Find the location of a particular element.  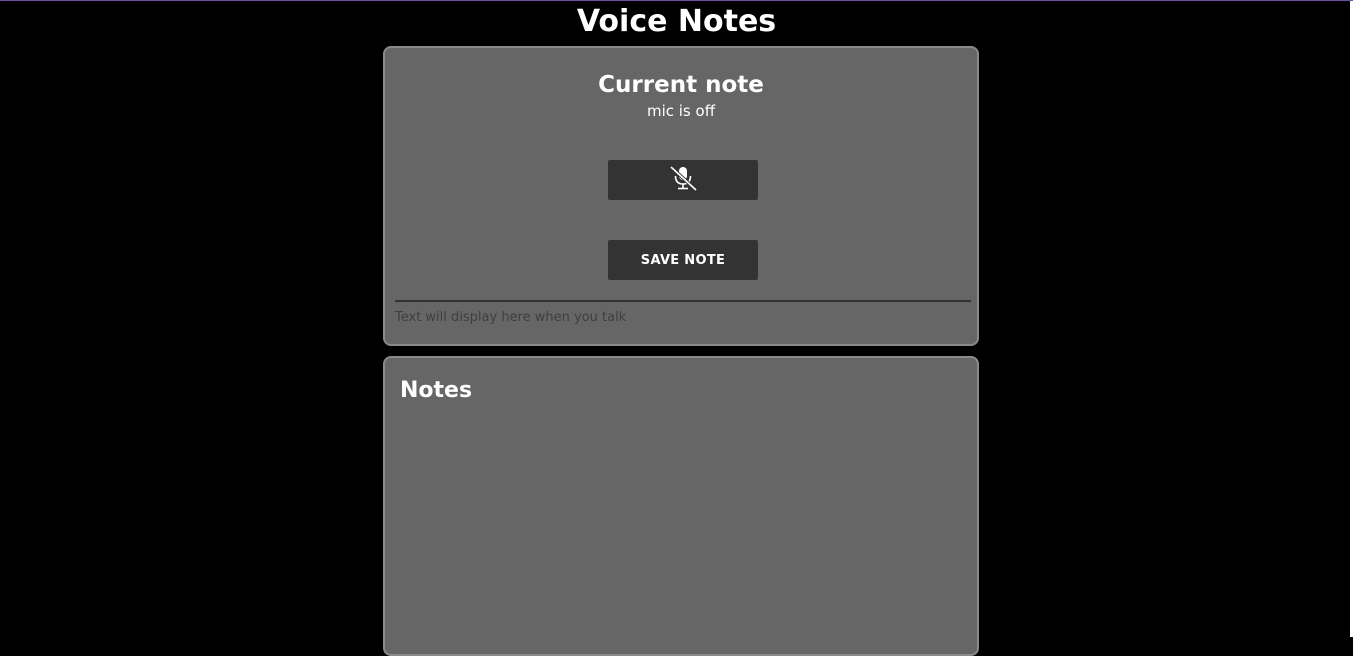

save-note-button: SAVE NOTE is located at coordinates (683, 260).